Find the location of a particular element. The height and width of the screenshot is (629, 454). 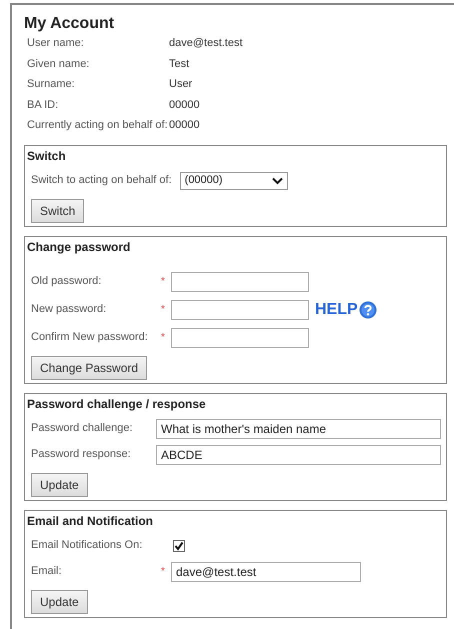

field-label: Old password: is located at coordinates (66, 282).